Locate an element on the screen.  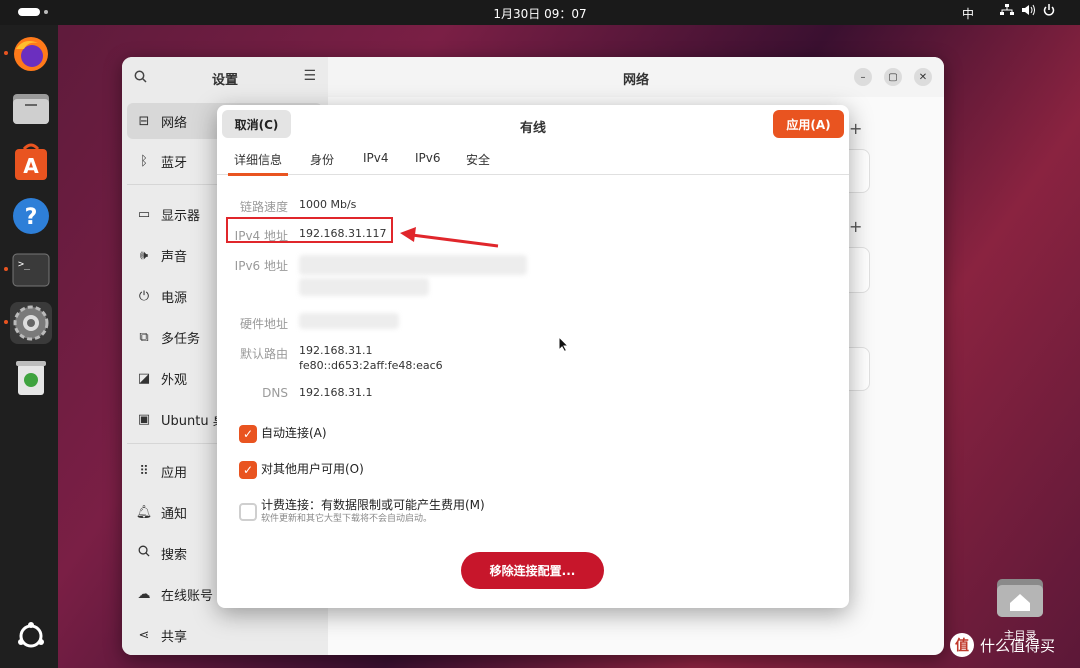
maximize-button: ▢ is located at coordinates (893, 77).